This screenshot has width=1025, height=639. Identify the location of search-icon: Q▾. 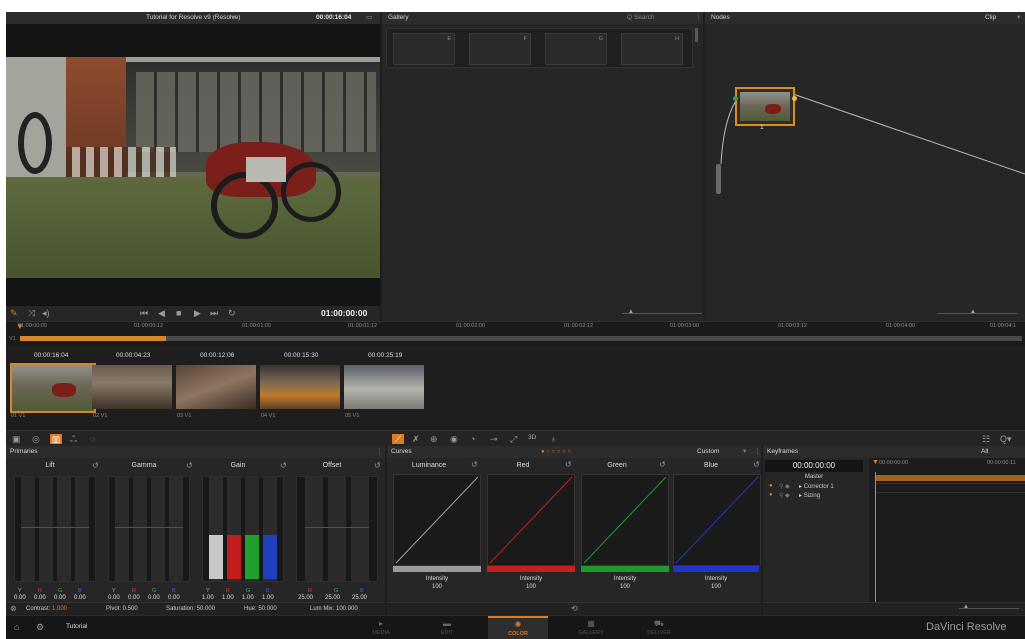
(1006, 439).